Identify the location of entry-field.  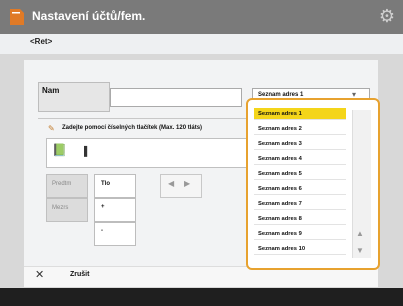
(147, 153).